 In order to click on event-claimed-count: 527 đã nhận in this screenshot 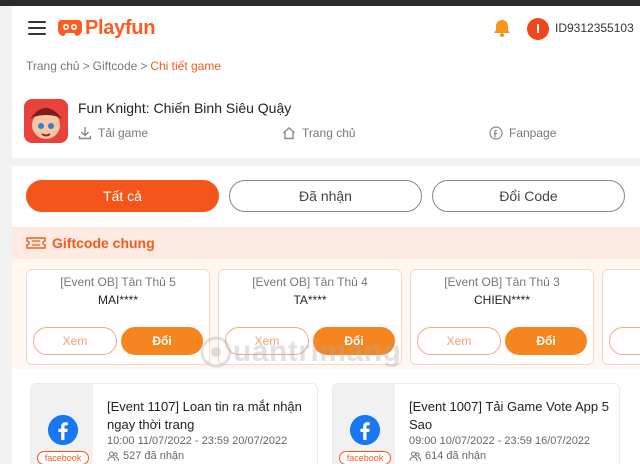, I will do `click(145, 456)`.